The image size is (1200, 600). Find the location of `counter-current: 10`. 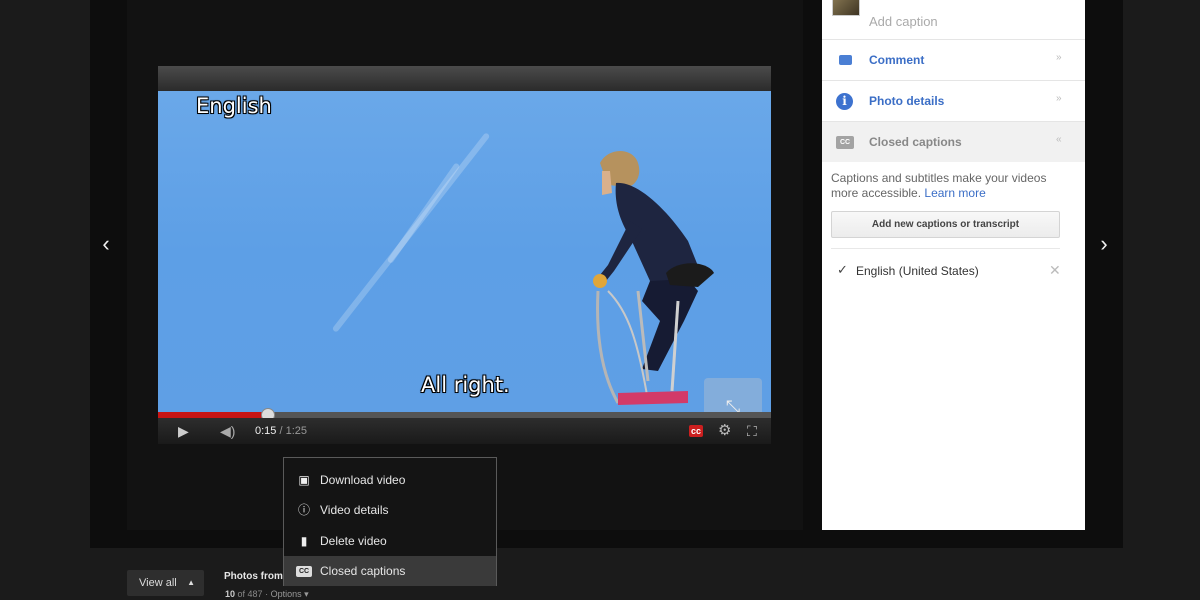

counter-current: 10 is located at coordinates (230, 594).